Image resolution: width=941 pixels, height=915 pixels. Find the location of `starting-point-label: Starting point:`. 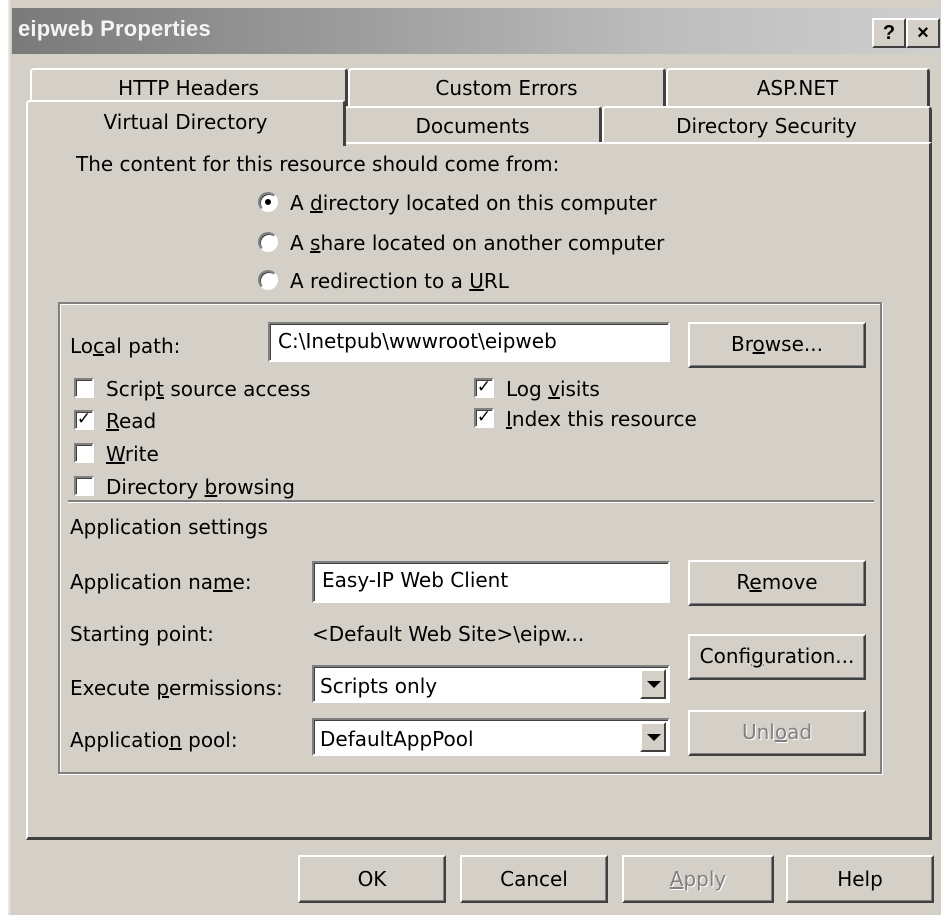

starting-point-label: Starting point: is located at coordinates (142, 634).